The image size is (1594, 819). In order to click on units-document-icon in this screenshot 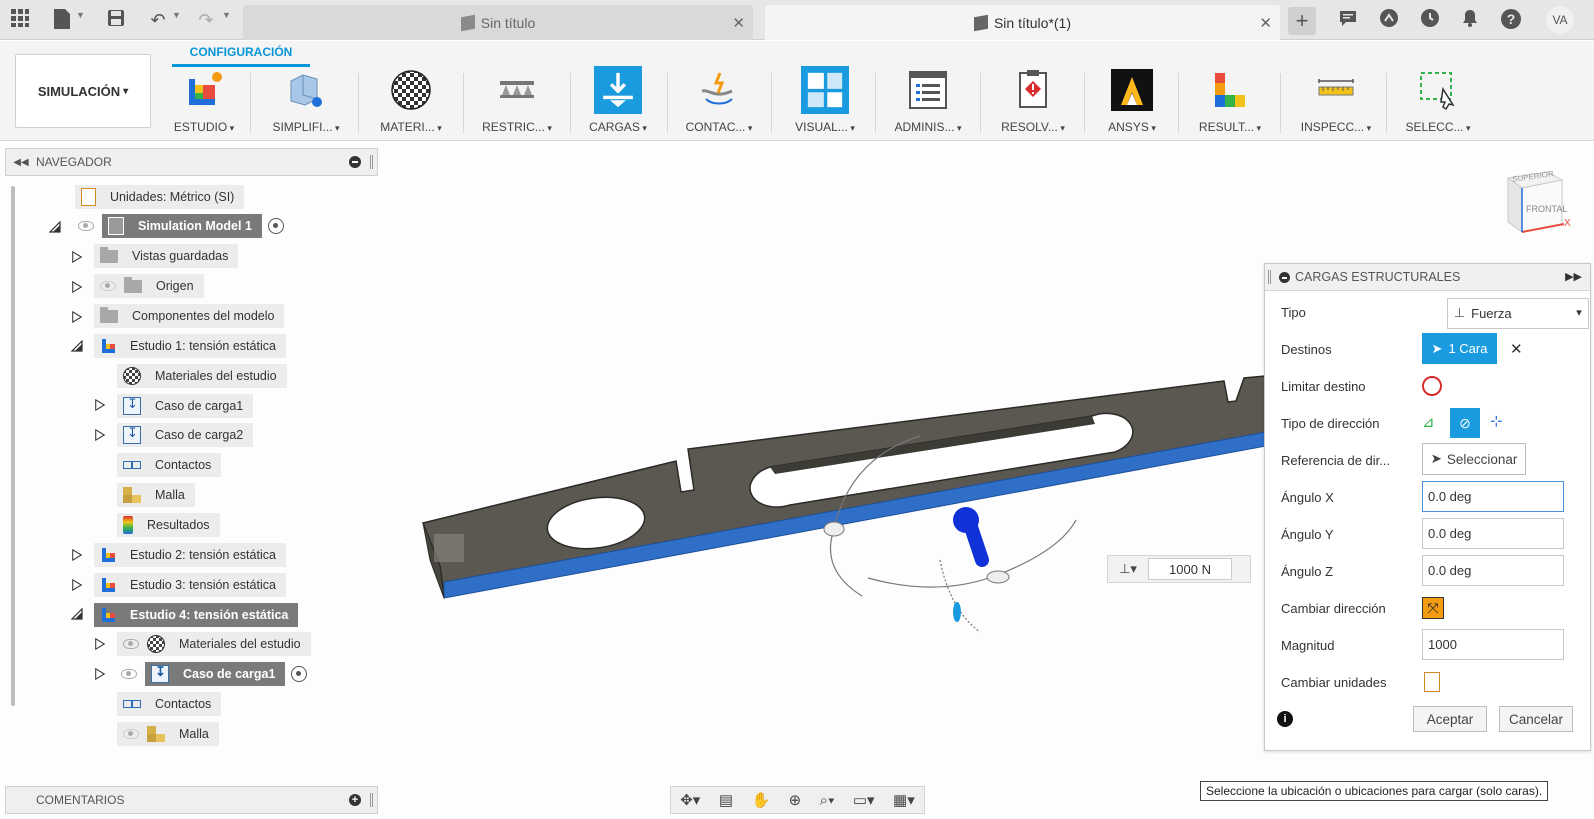, I will do `click(1432, 682)`.